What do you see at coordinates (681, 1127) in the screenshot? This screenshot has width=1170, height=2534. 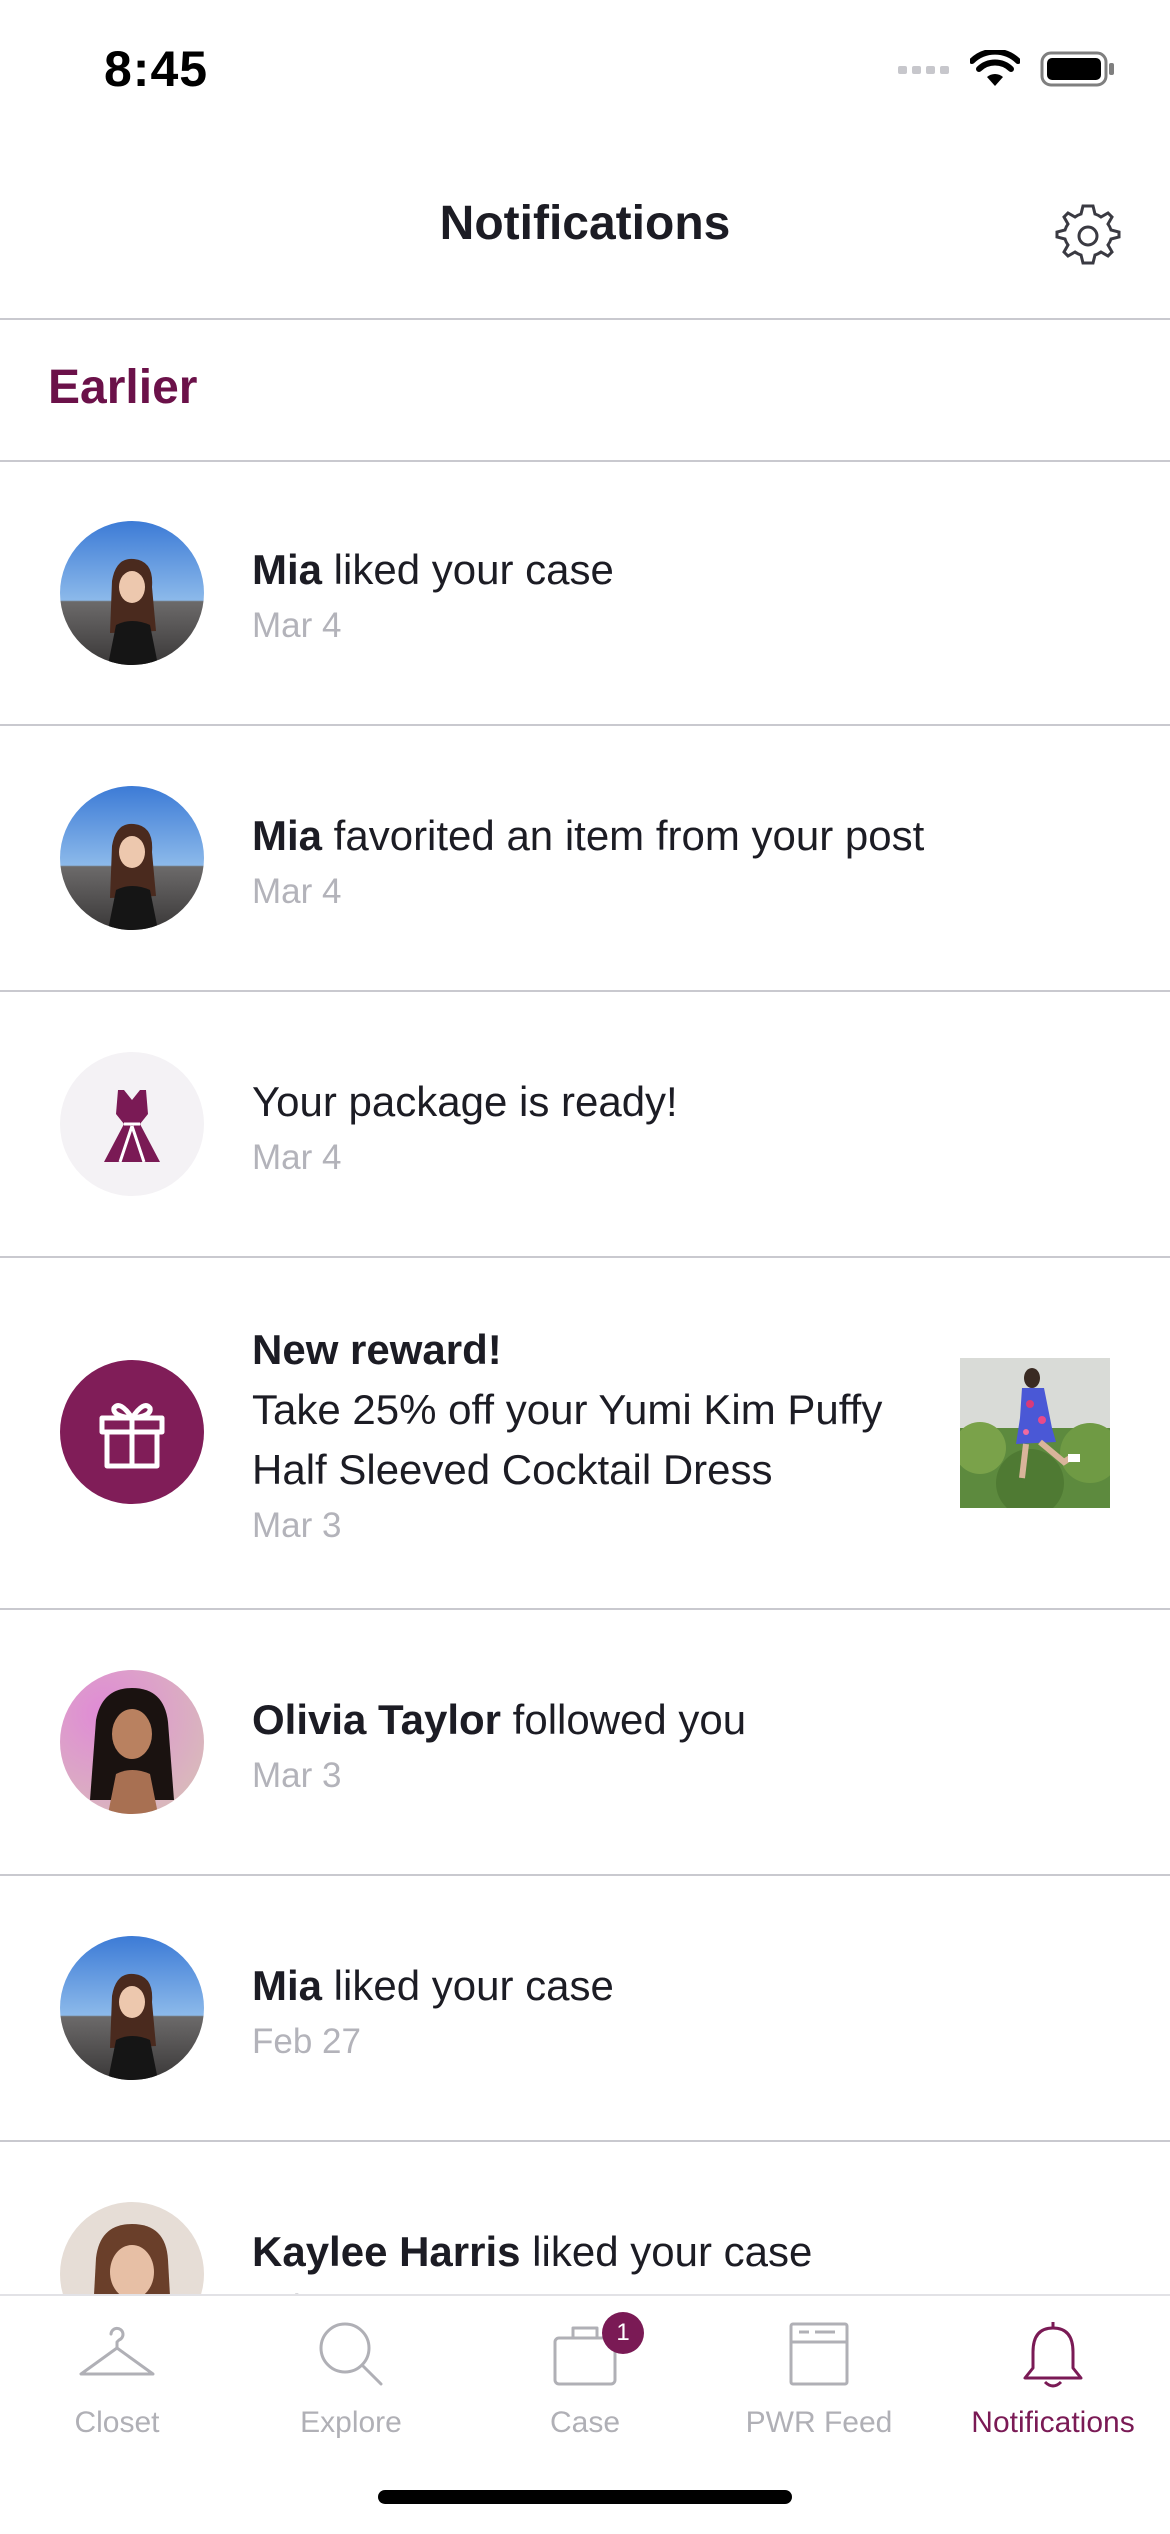 I see `notification-content: Your package is ready! Mar 4` at bounding box center [681, 1127].